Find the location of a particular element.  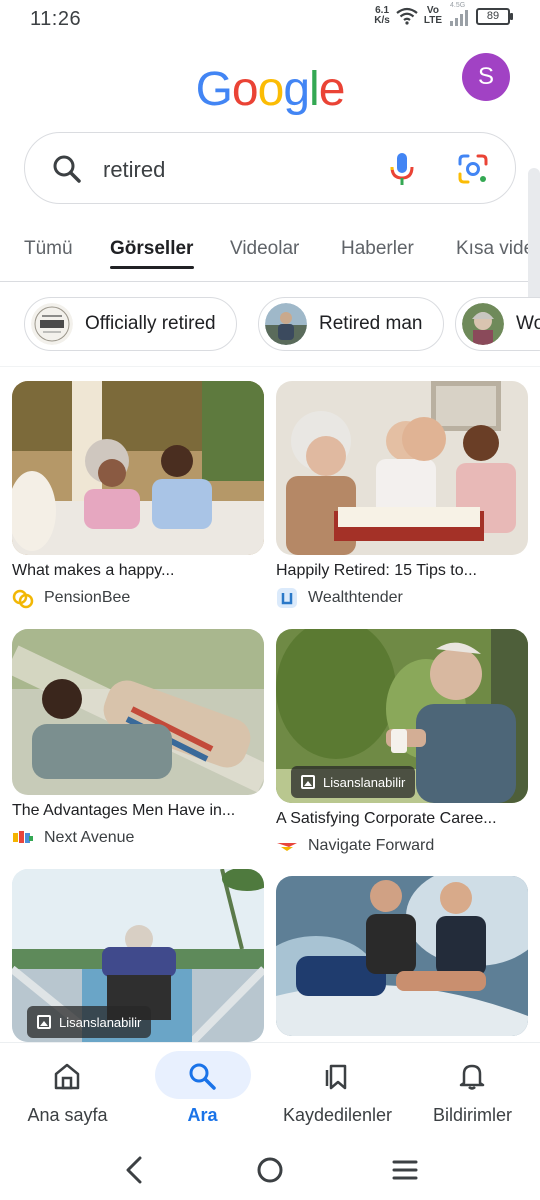

status-icons: 6.1 K/s Vo LTE 4.5G 89 is located at coordinates (443, 14).